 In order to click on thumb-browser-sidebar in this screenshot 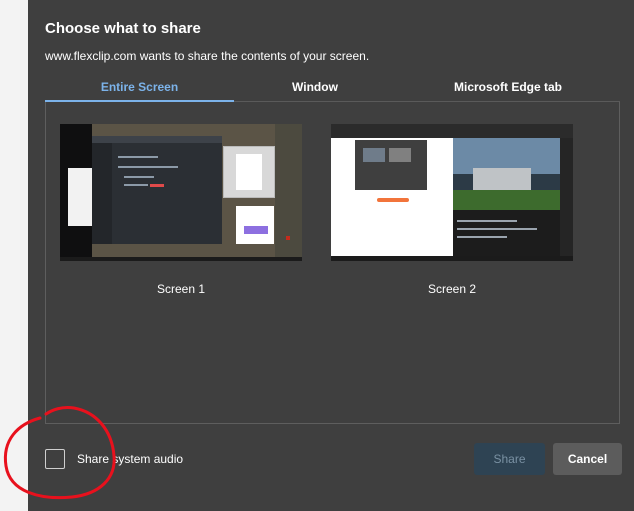, I will do `click(566, 197)`.